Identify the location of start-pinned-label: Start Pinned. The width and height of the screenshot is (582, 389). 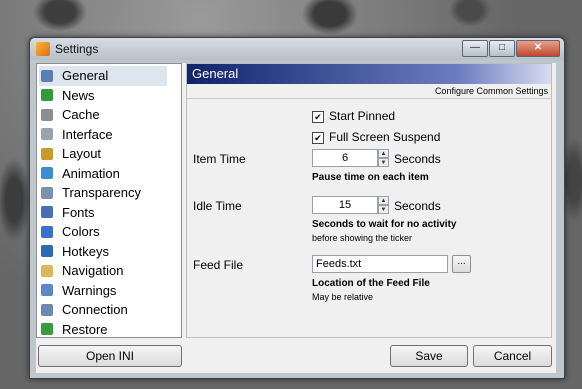
(362, 116).